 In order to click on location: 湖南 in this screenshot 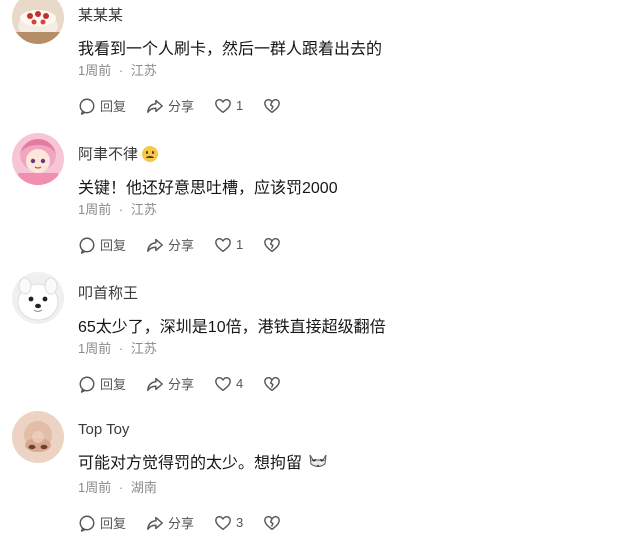, I will do `click(143, 487)`.